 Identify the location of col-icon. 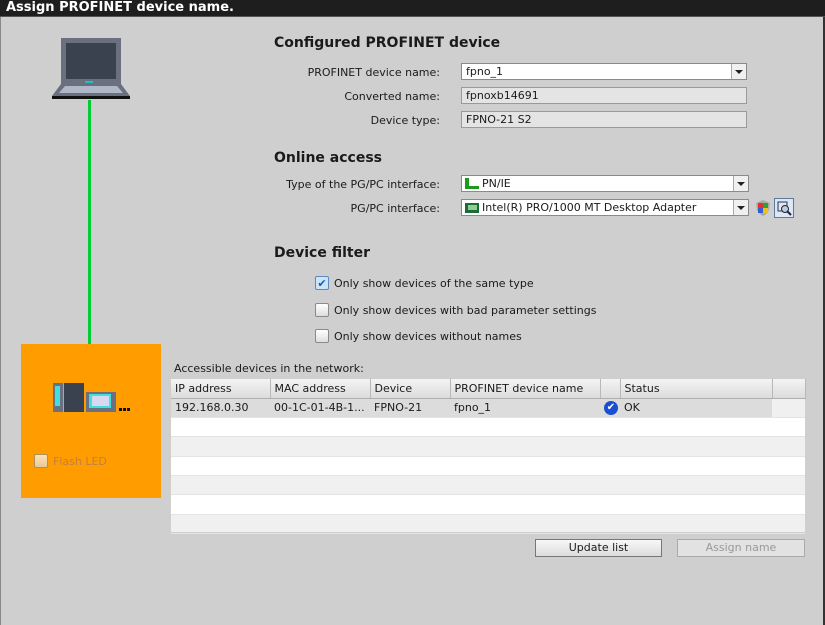
(610, 389).